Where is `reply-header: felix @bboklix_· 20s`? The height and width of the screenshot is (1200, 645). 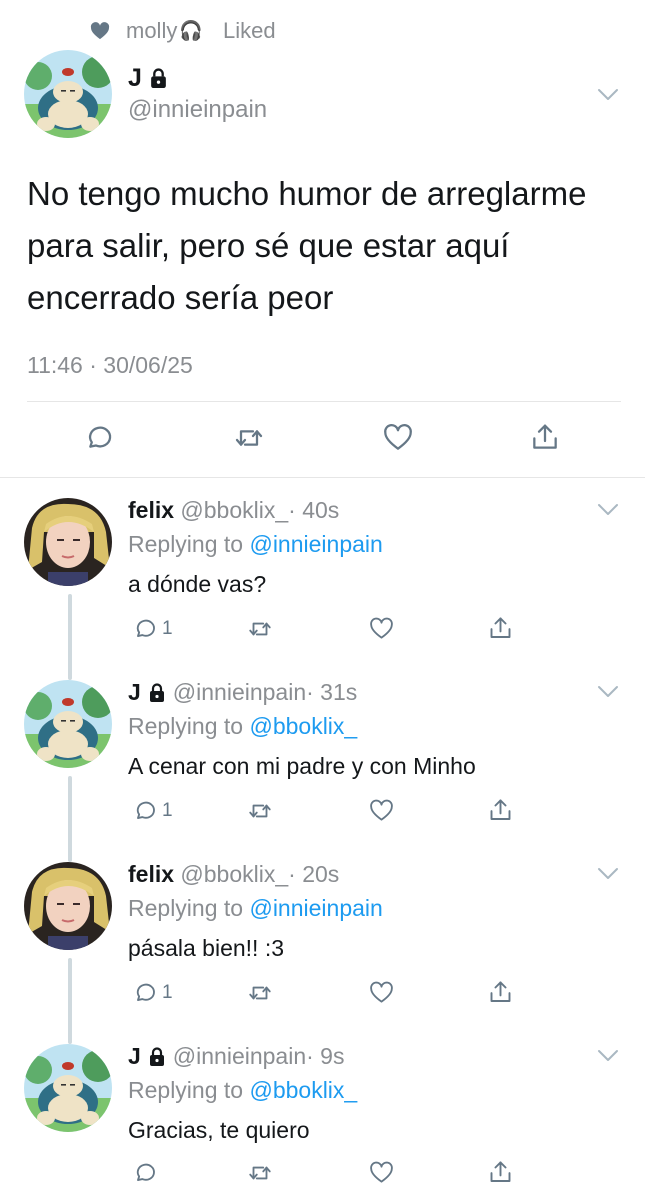 reply-header: felix @bboklix_· 20s is located at coordinates (233, 874).